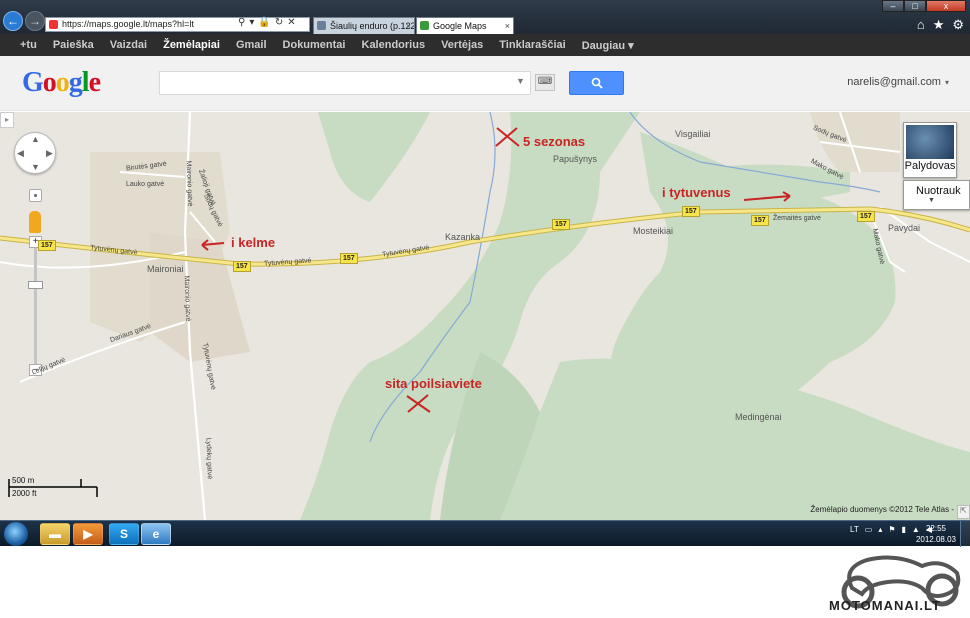 The width and height of the screenshot is (970, 618). What do you see at coordinates (314, 45) in the screenshot?
I see `gbar-item-documents: Dokumentai` at bounding box center [314, 45].